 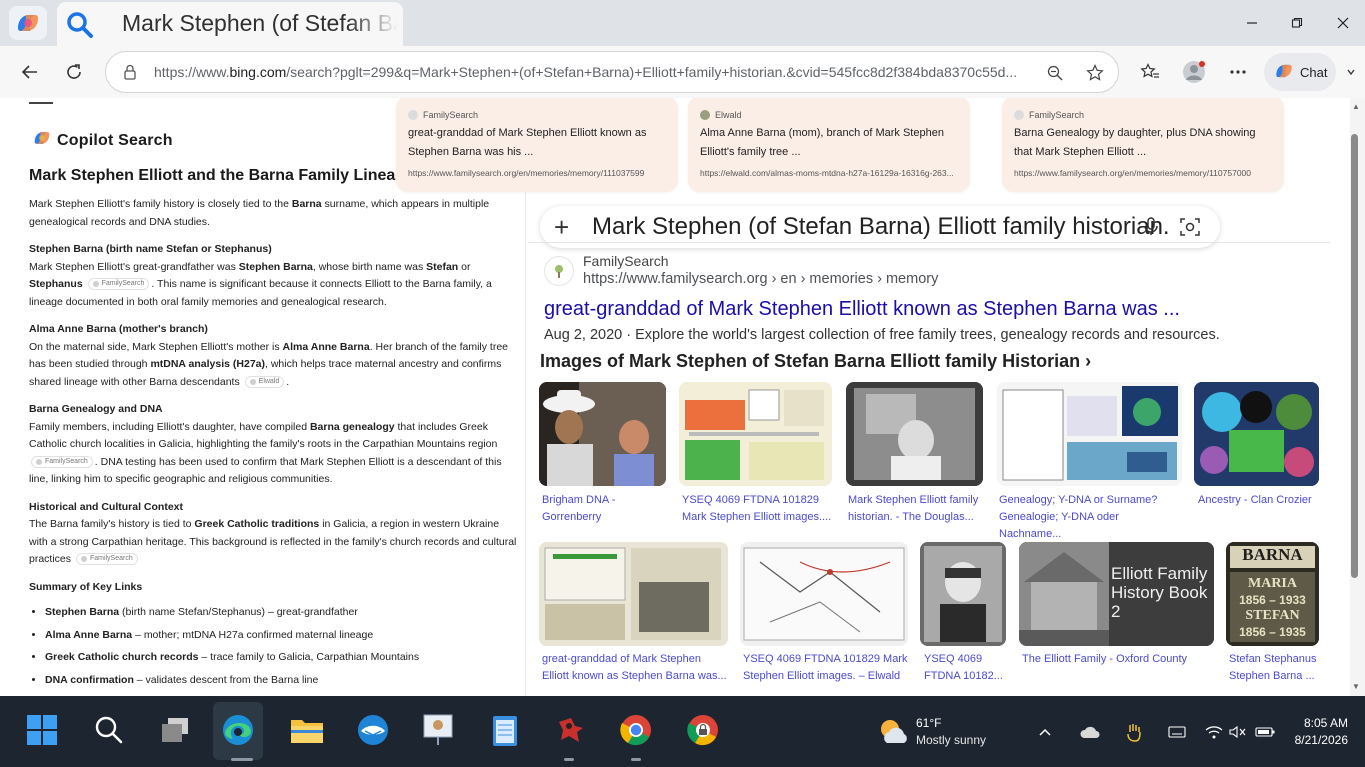 What do you see at coordinates (1320, 723) in the screenshot?
I see `clock-time: 8:05 AM` at bounding box center [1320, 723].